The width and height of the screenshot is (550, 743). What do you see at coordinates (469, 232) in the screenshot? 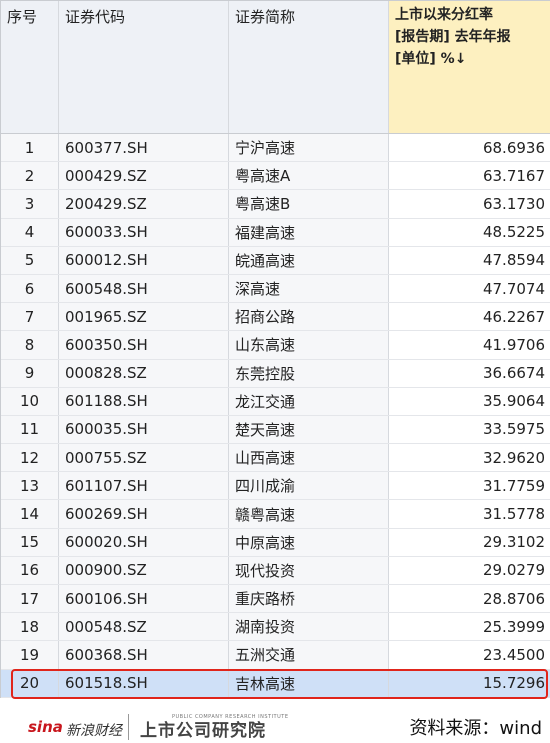
I see `cell-dividend-ratio: 48.5225` at bounding box center [469, 232].